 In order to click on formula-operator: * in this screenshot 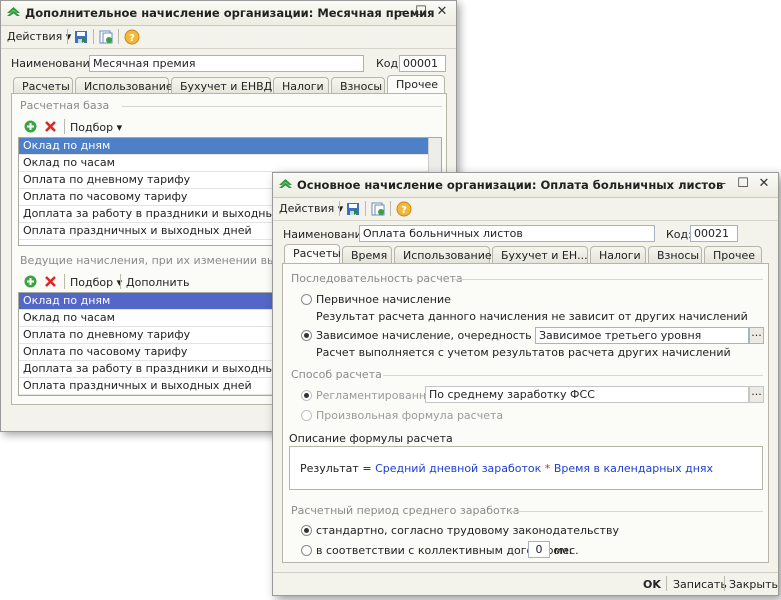, I will do `click(547, 468)`.